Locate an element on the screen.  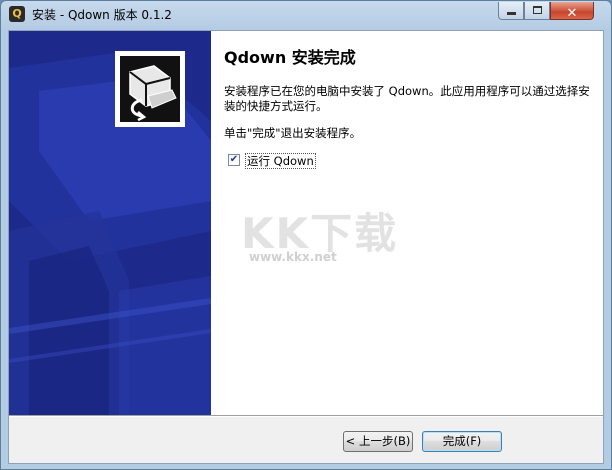
watermark-url: www.kkx.net is located at coordinates (293, 257).